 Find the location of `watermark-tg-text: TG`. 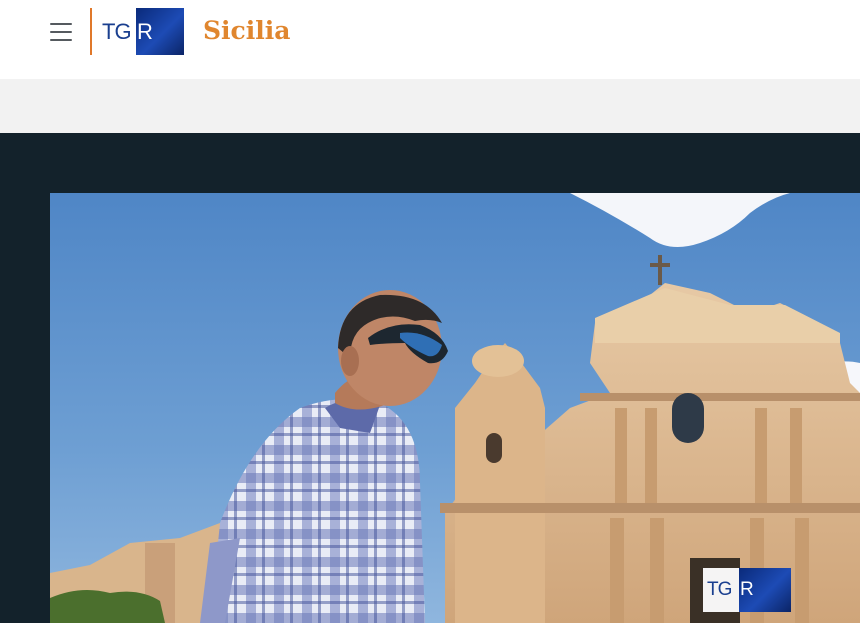

watermark-tg-text: TG is located at coordinates (721, 590).